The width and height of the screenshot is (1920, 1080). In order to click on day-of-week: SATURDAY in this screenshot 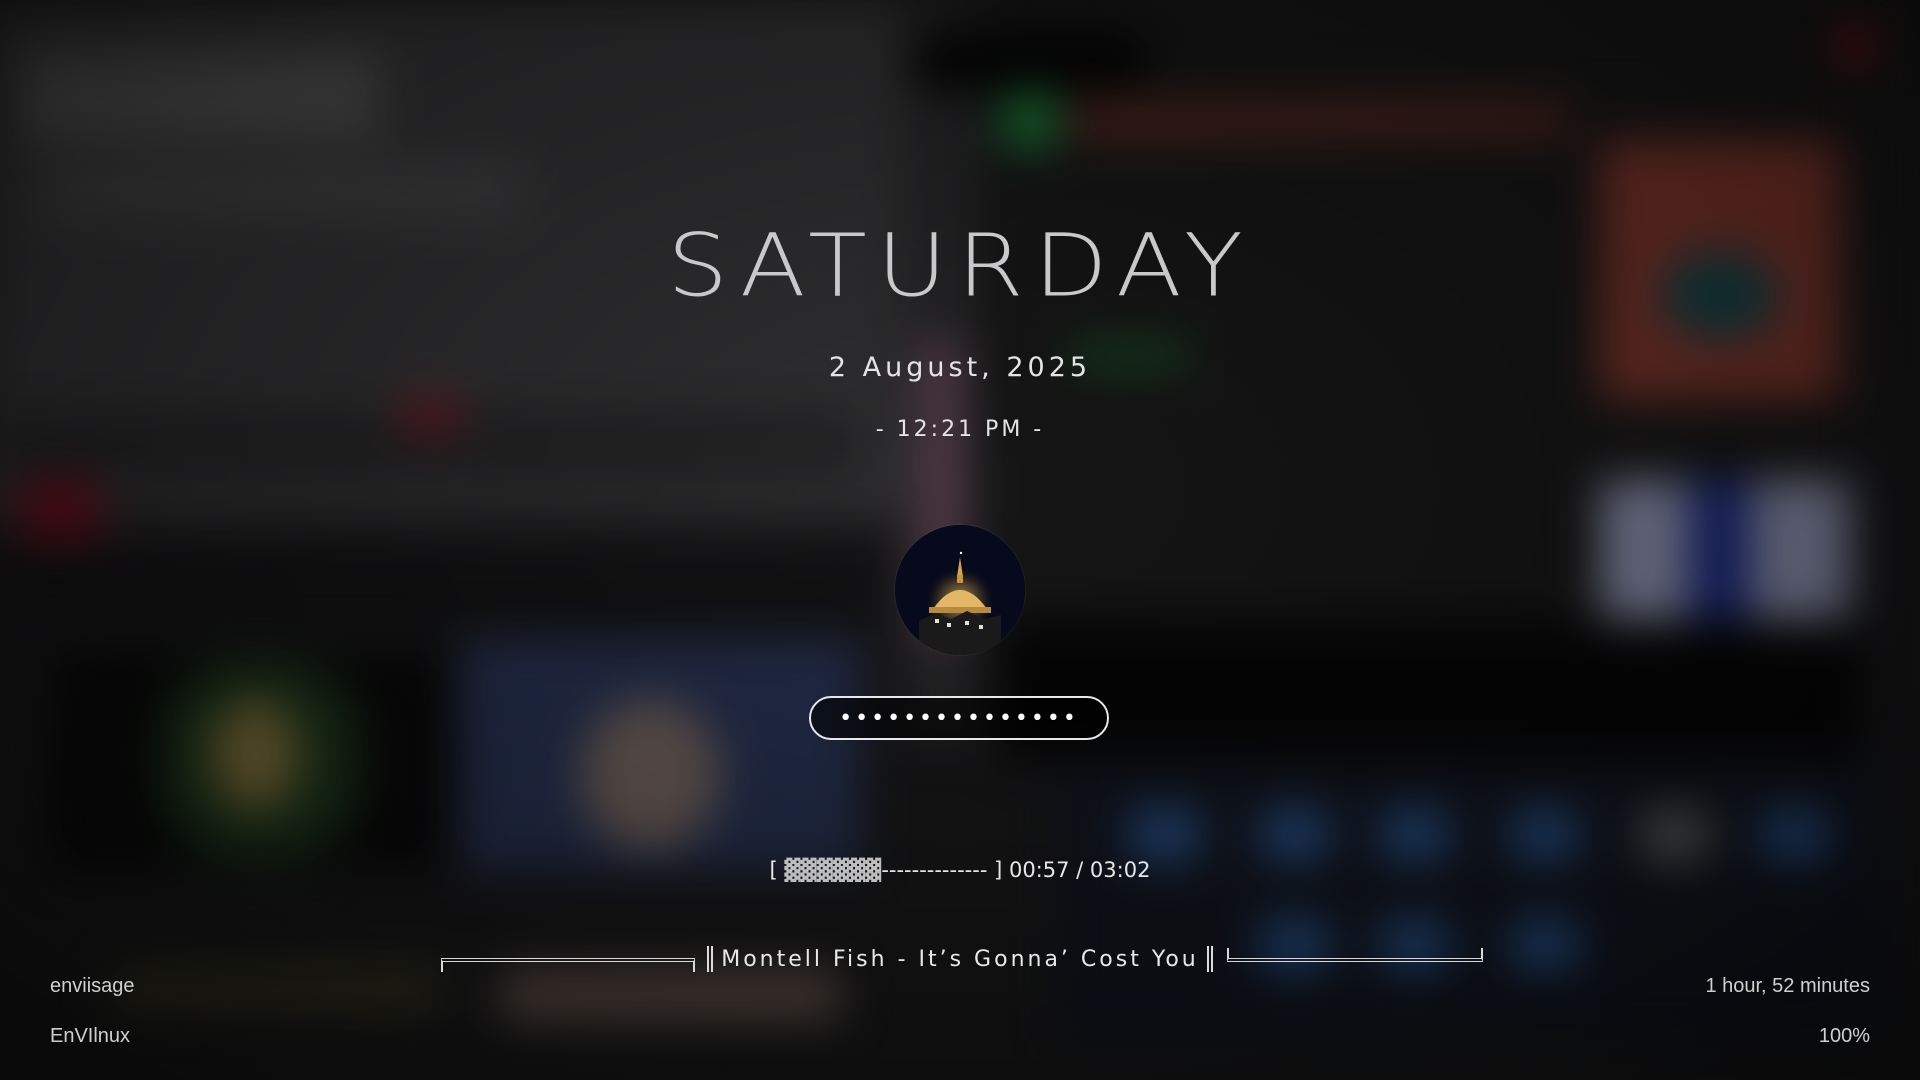, I will do `click(960, 266)`.